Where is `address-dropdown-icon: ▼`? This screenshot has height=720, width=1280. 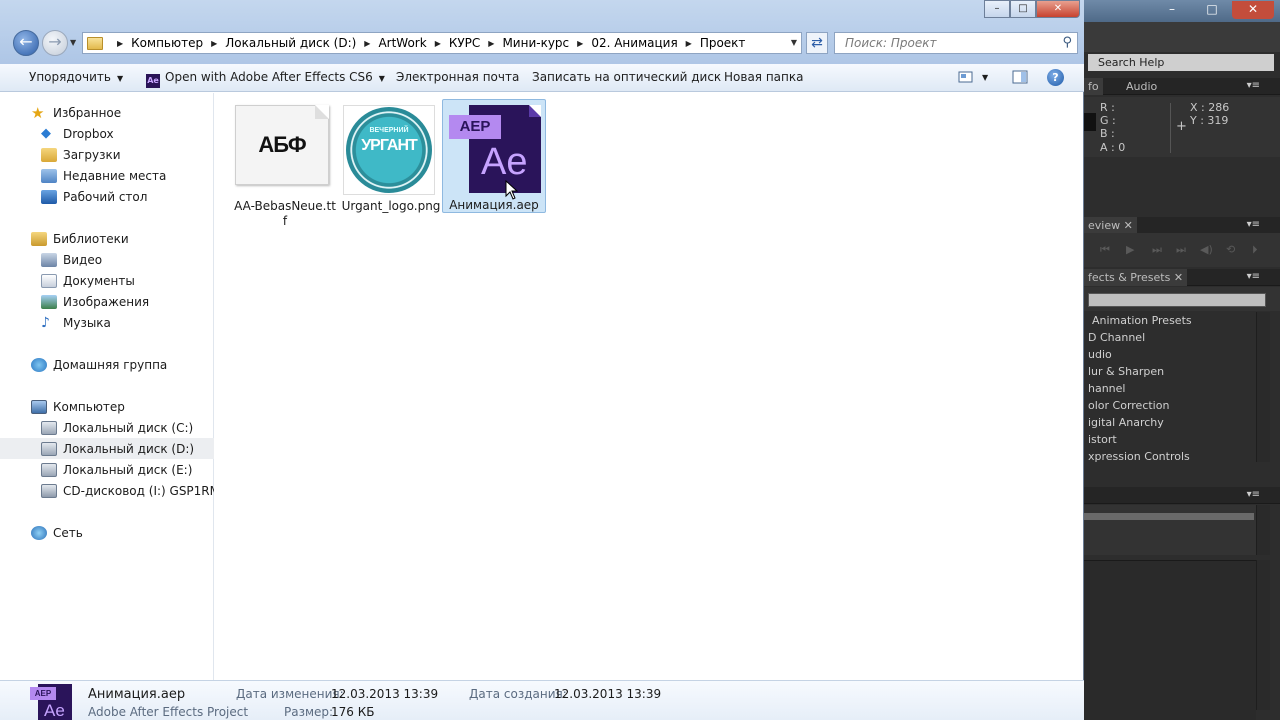 address-dropdown-icon: ▼ is located at coordinates (794, 42).